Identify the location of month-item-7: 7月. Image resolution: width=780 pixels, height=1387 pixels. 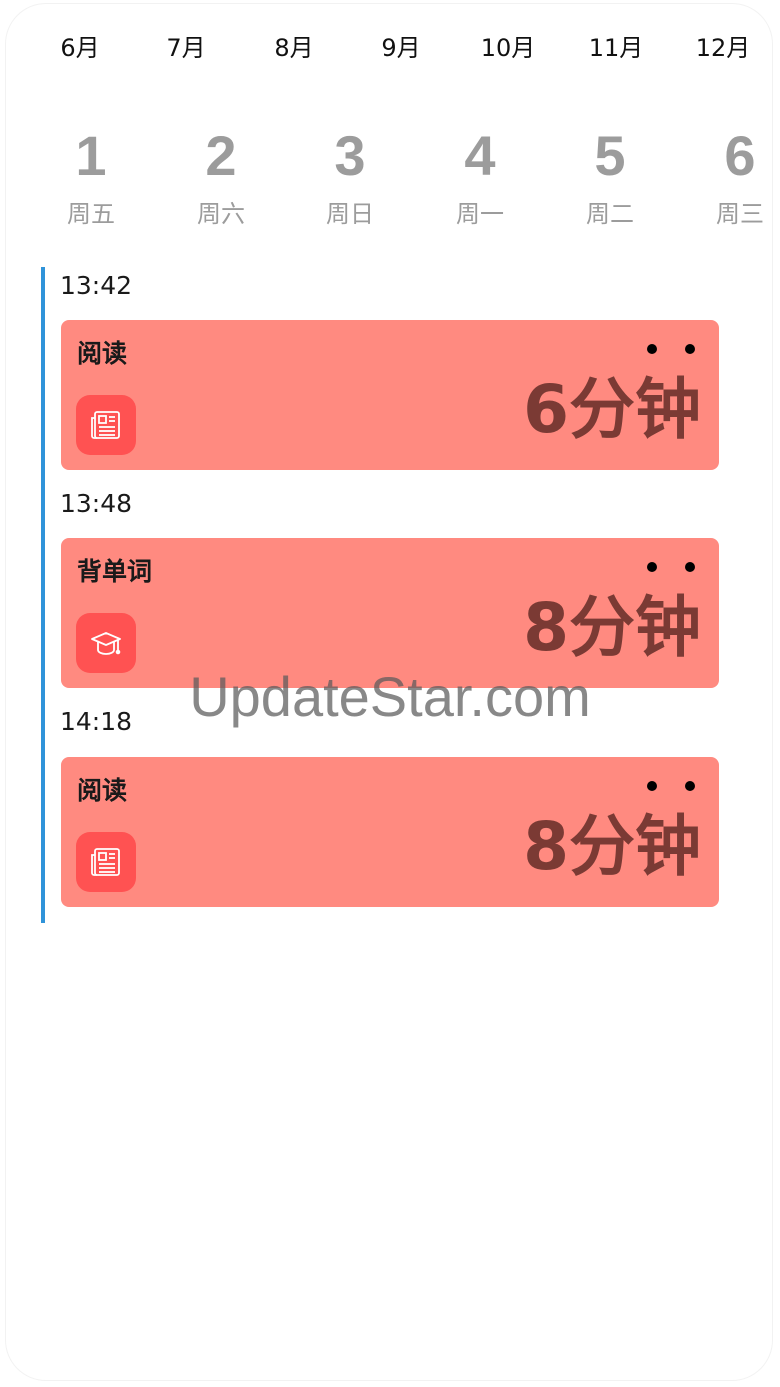
(186, 48).